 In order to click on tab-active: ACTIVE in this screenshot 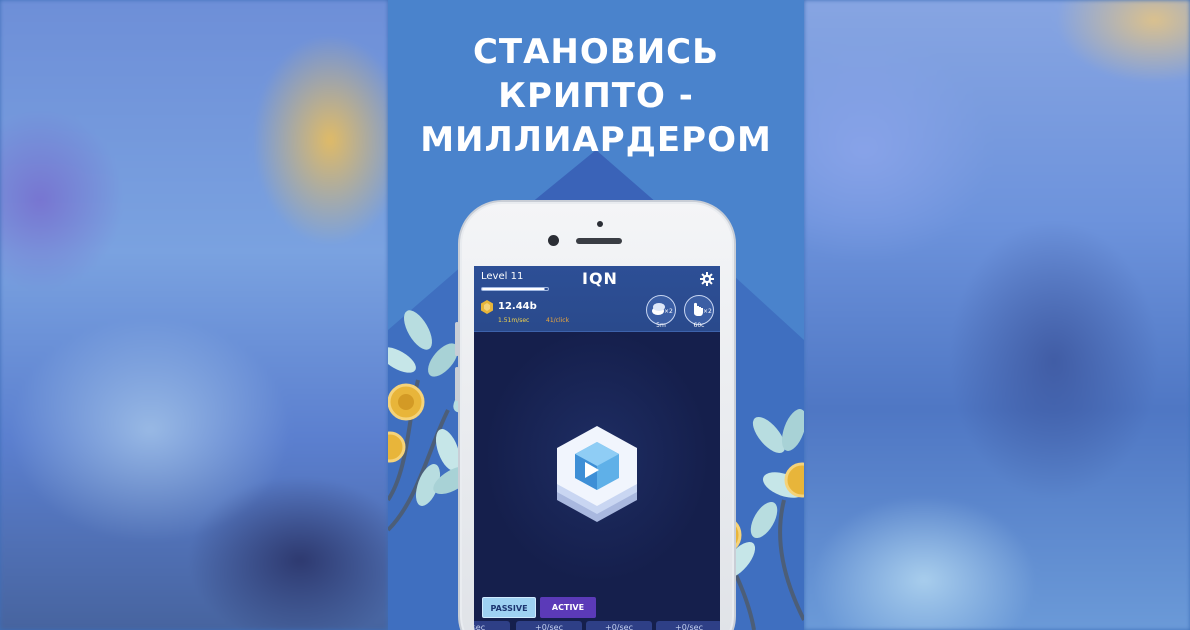, I will do `click(568, 607)`.